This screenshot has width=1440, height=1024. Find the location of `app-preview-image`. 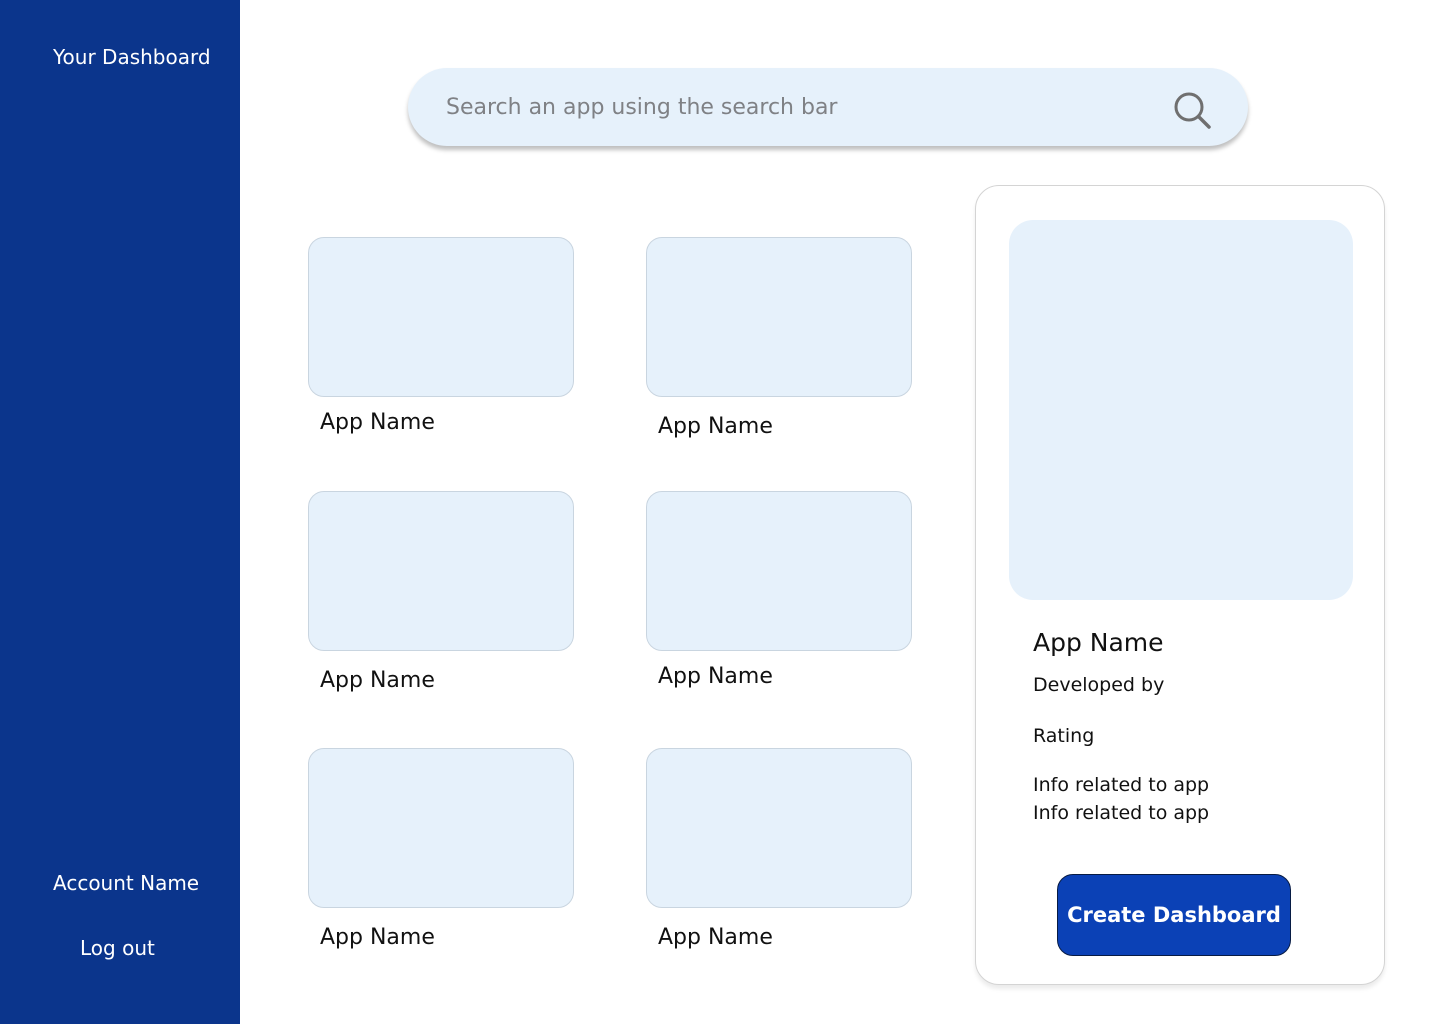

app-preview-image is located at coordinates (1181, 410).